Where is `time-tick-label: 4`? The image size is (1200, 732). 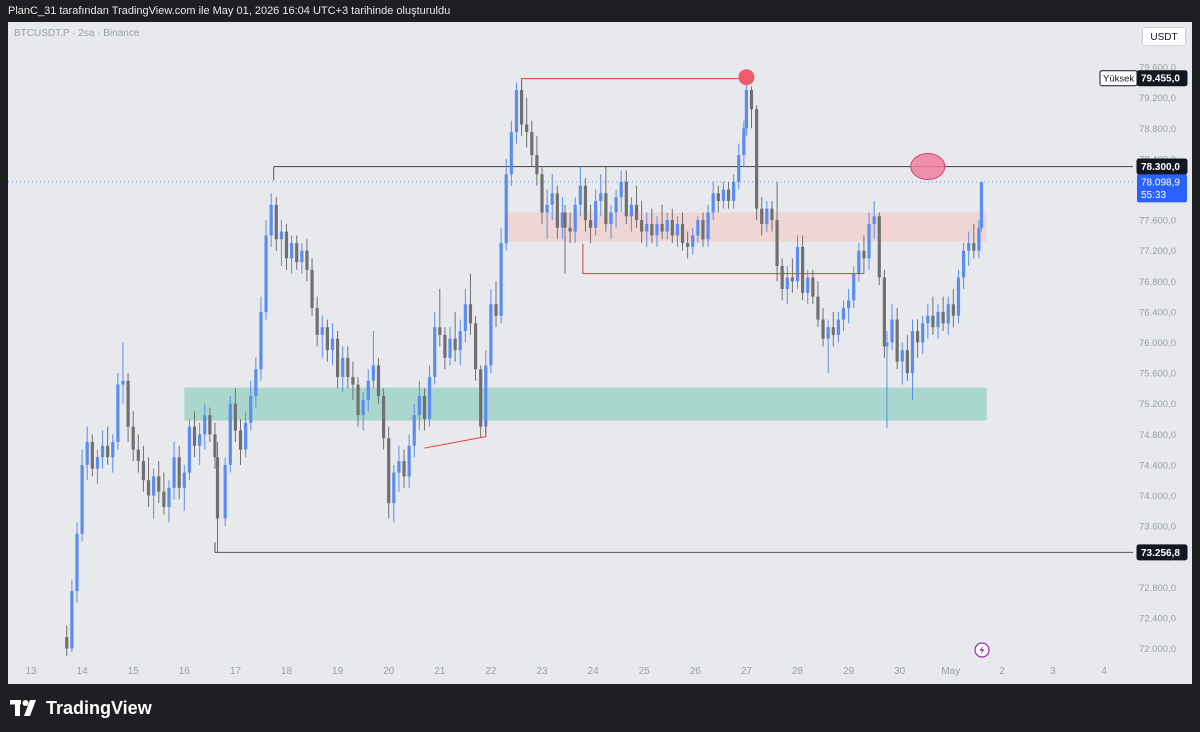
time-tick-label: 4 is located at coordinates (1104, 671).